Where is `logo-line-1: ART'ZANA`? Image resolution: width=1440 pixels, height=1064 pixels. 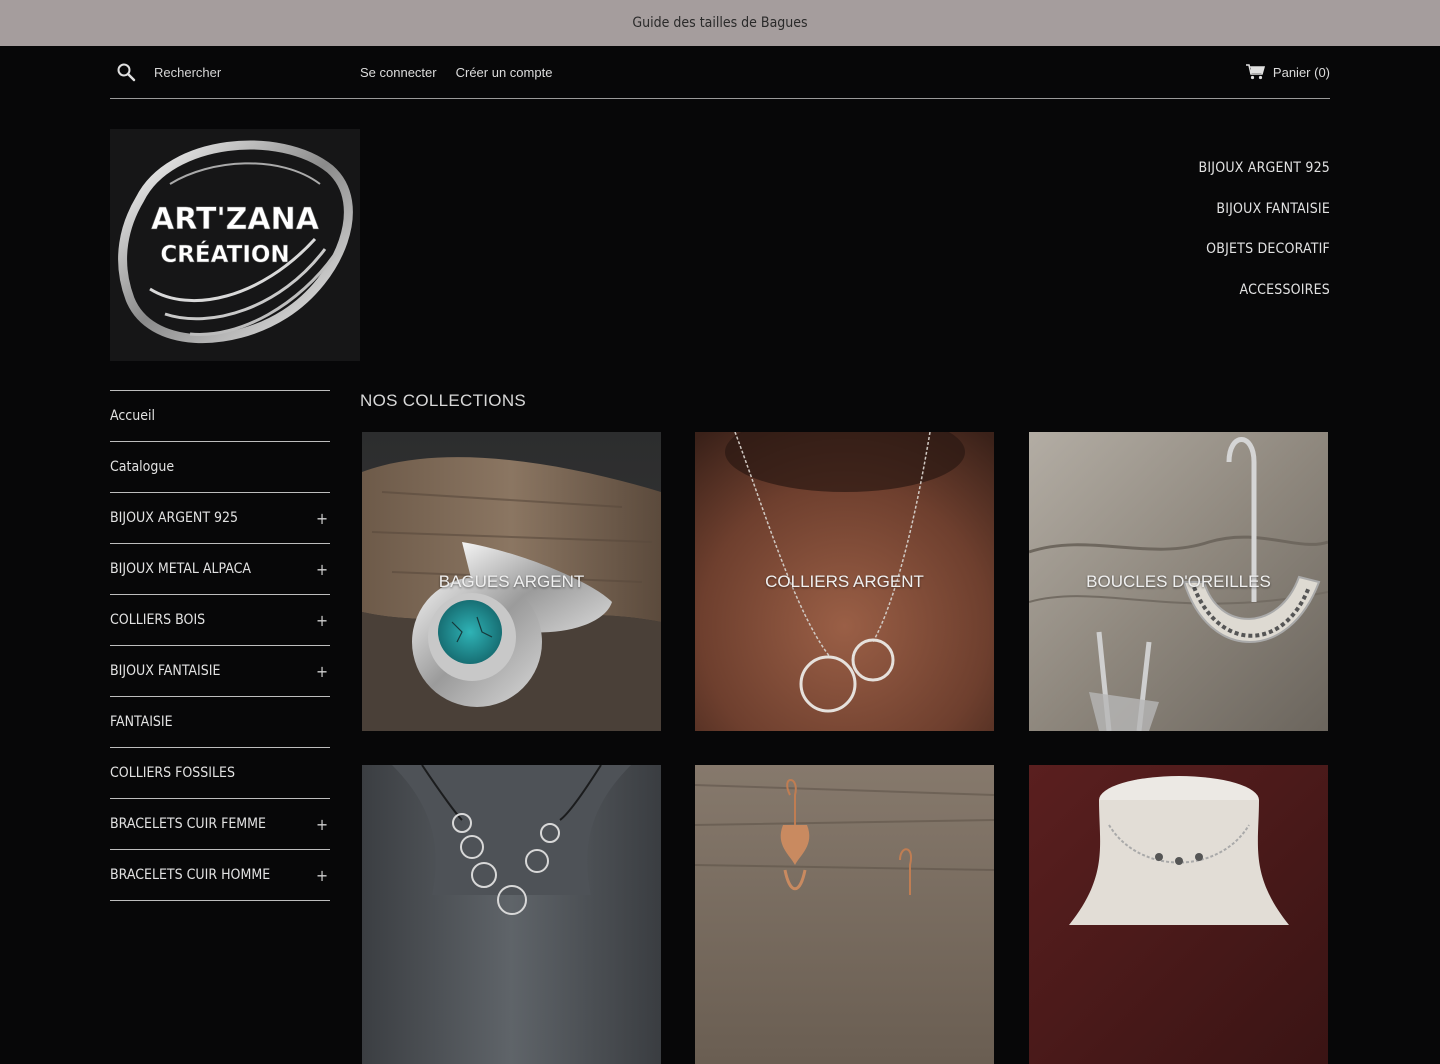
logo-line-1: ART'ZANA is located at coordinates (235, 219).